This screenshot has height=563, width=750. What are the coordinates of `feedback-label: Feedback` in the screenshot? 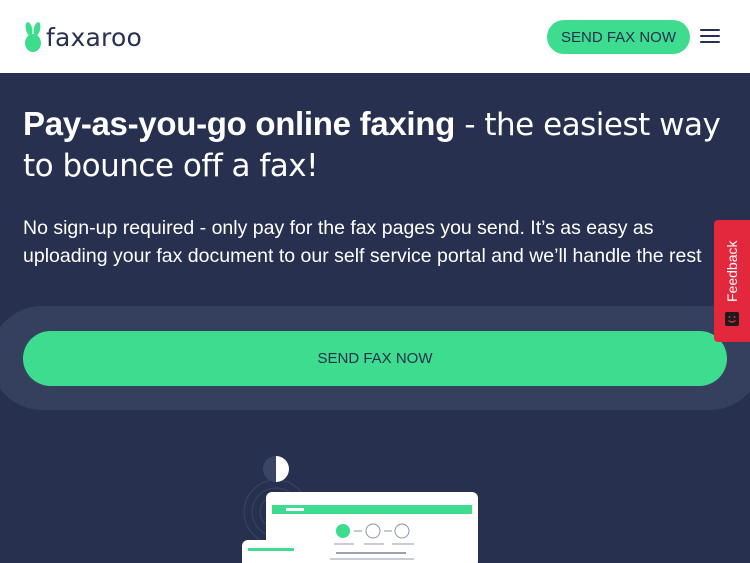 It's located at (732, 271).